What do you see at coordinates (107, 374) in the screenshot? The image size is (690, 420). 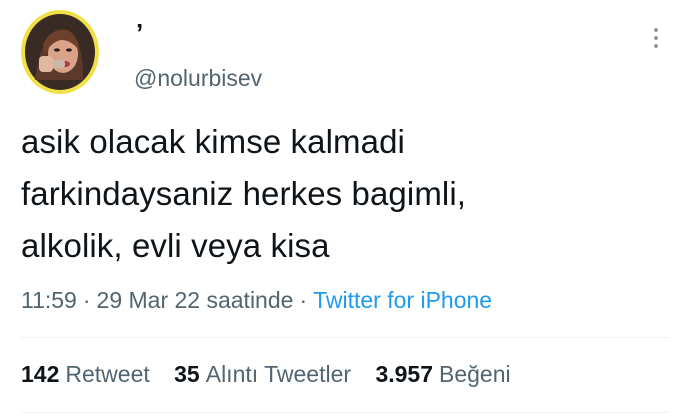 I see `retweet-label: Retweet` at bounding box center [107, 374].